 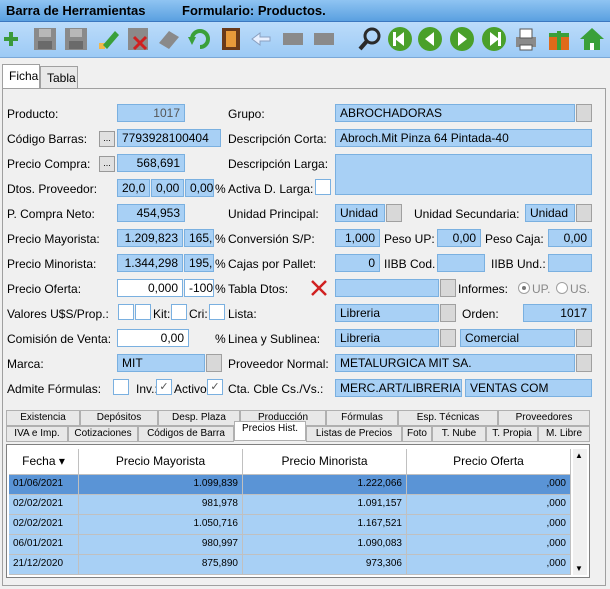 I want to click on compra-neto-field: 454,953, so click(x=151, y=213).